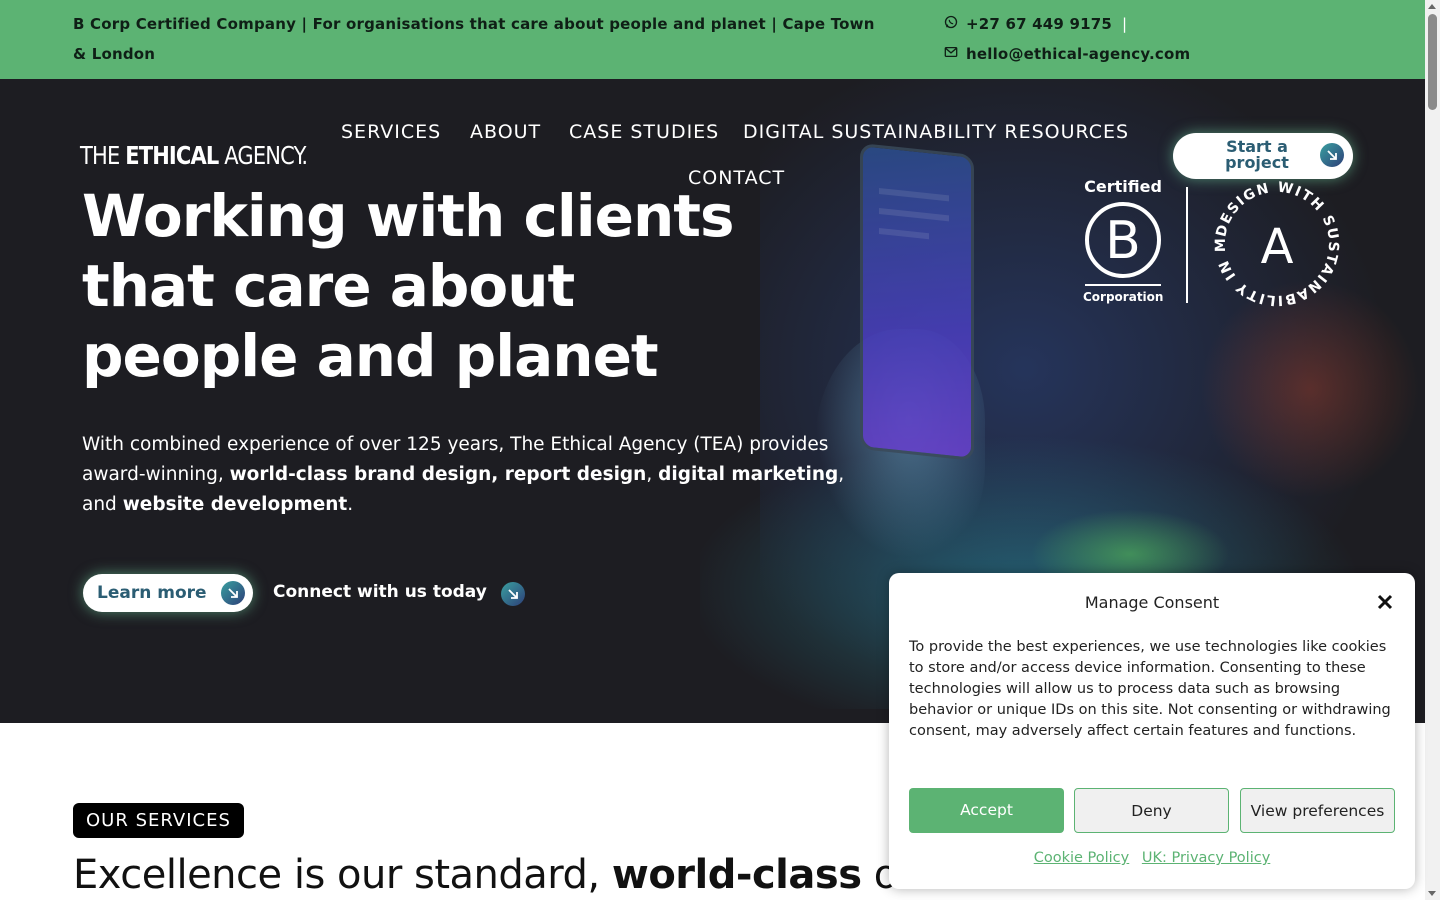  Describe the element at coordinates (936, 132) in the screenshot. I see `nav-digital-sustainability-resources: DIGITAL SUSTAINABILITY RESOURCES` at that location.